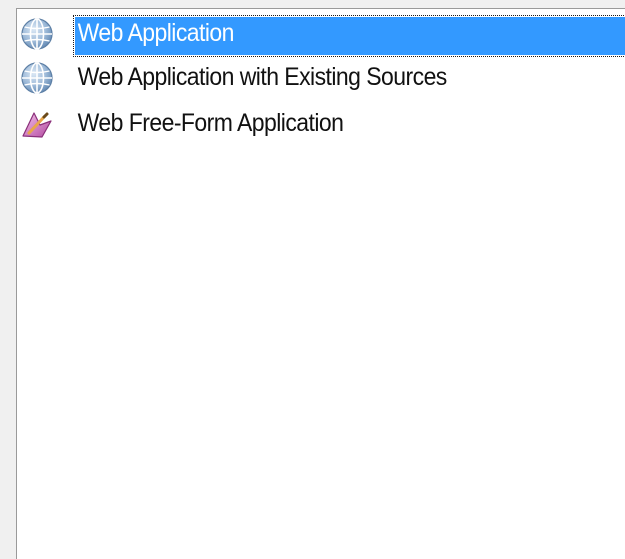 The width and height of the screenshot is (625, 559). I want to click on list-item-label: Web Application, so click(156, 33).